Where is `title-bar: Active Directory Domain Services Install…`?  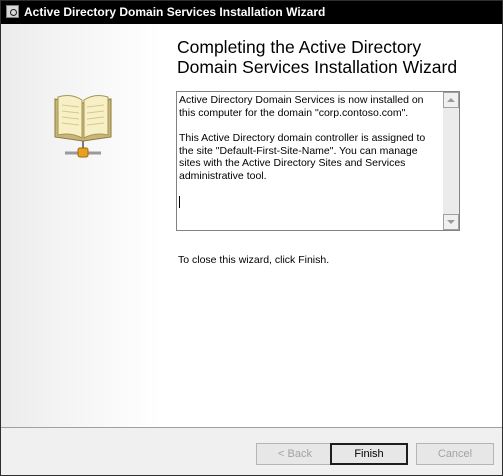 title-bar: Active Directory Domain Services Install… is located at coordinates (251, 12).